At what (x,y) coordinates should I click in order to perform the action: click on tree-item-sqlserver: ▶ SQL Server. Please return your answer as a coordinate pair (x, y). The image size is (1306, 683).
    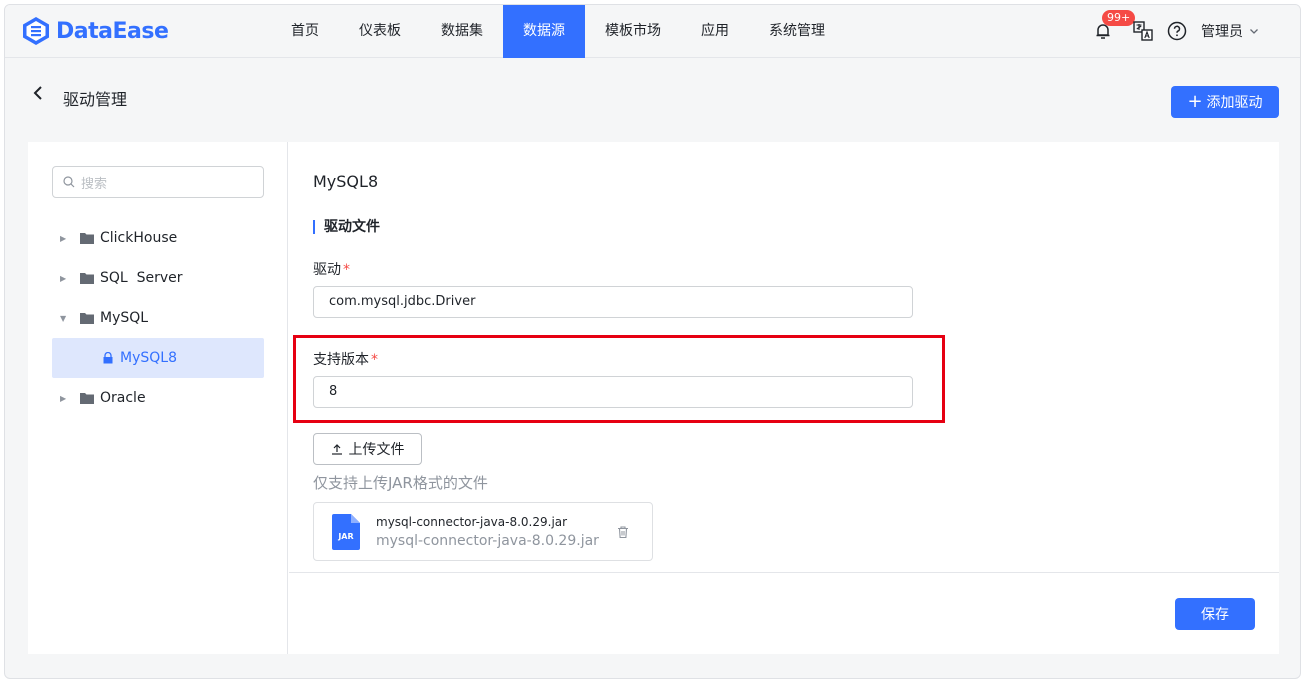
    Looking at the image, I should click on (158, 278).